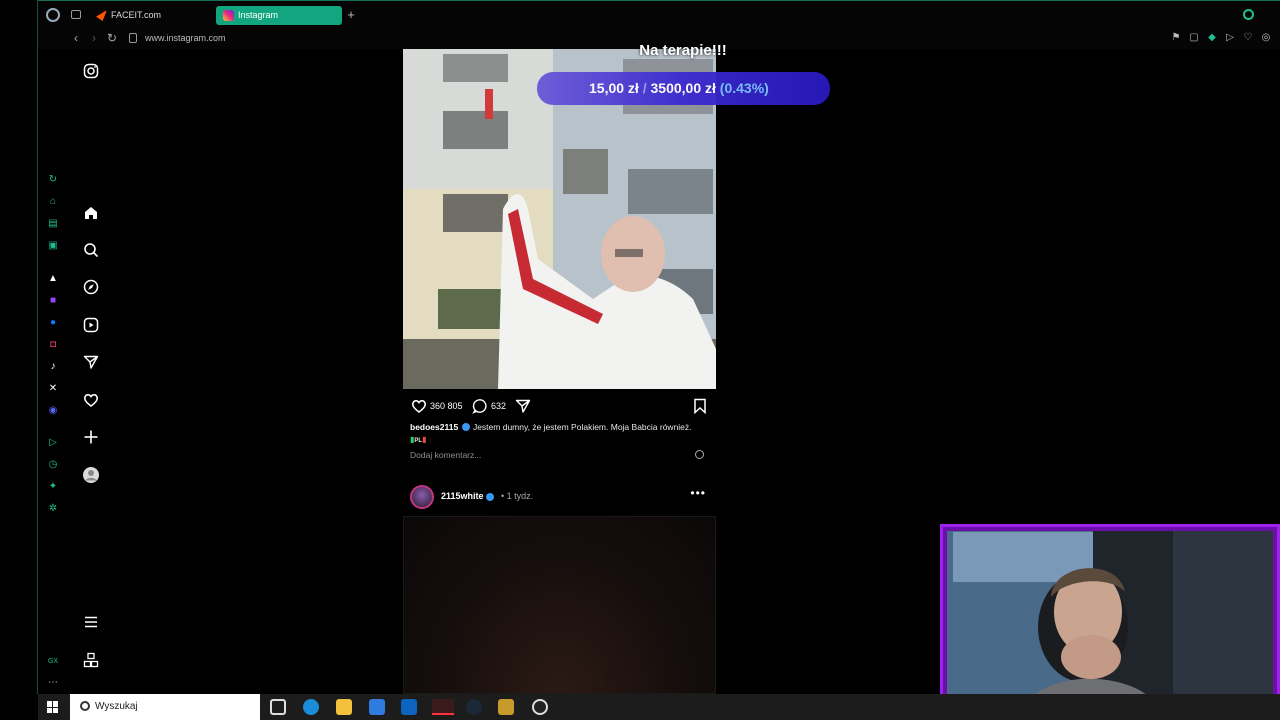 This screenshot has height=720, width=1280. I want to click on donation-goal: 3500,00 zł, so click(683, 88).